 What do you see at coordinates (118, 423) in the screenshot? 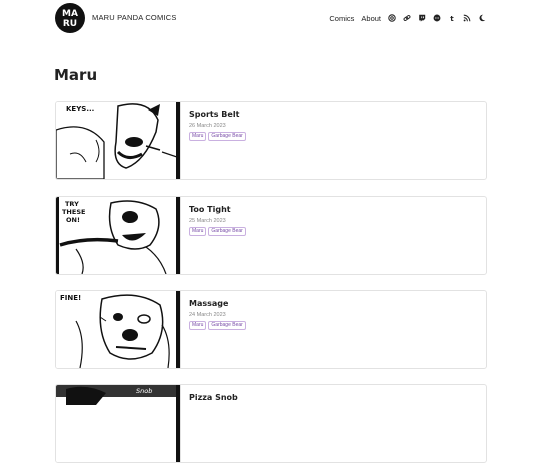
I see `post-thumbnail: Snob` at bounding box center [118, 423].